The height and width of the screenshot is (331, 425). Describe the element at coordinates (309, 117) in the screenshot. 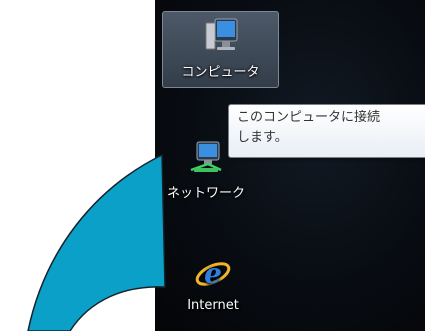

I see `tooltip-line: このコンピュータに接続` at that location.